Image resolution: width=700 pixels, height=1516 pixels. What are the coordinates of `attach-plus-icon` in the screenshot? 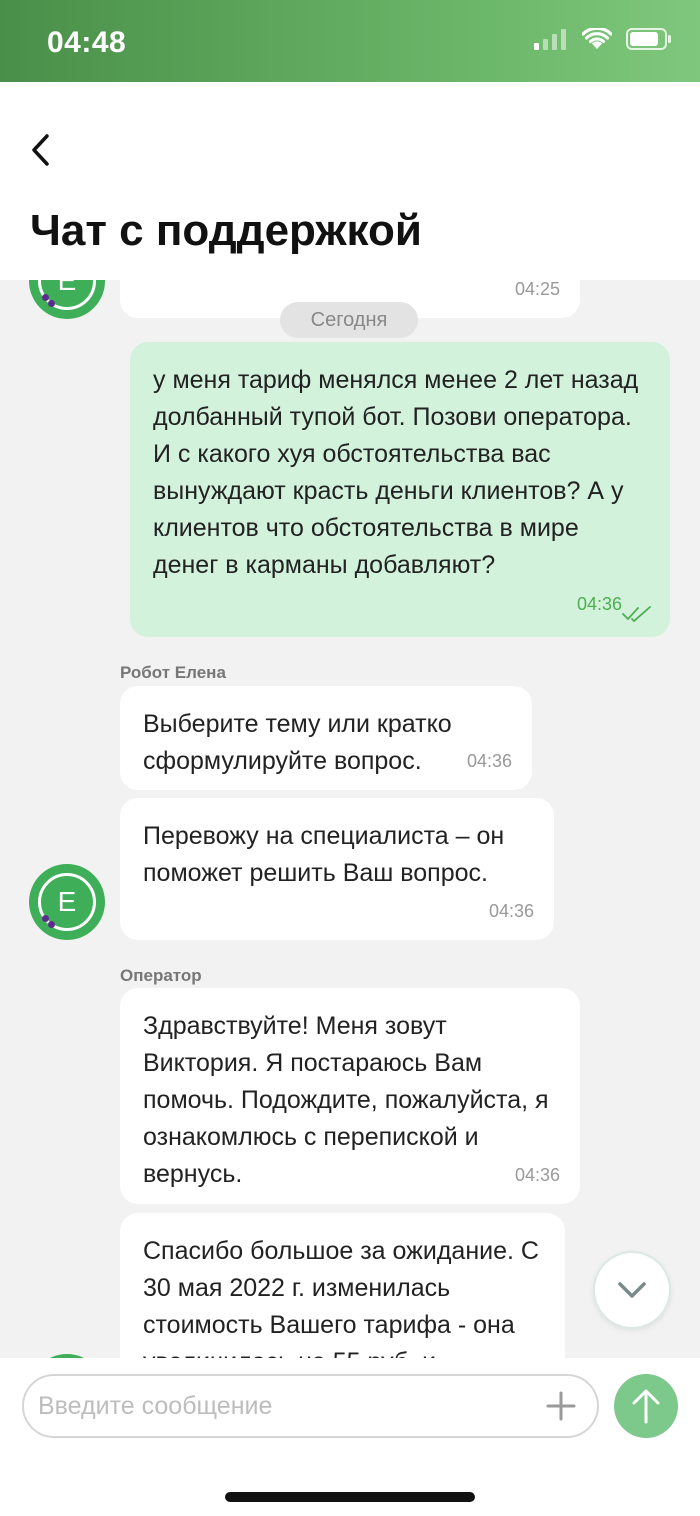 It's located at (561, 1406).